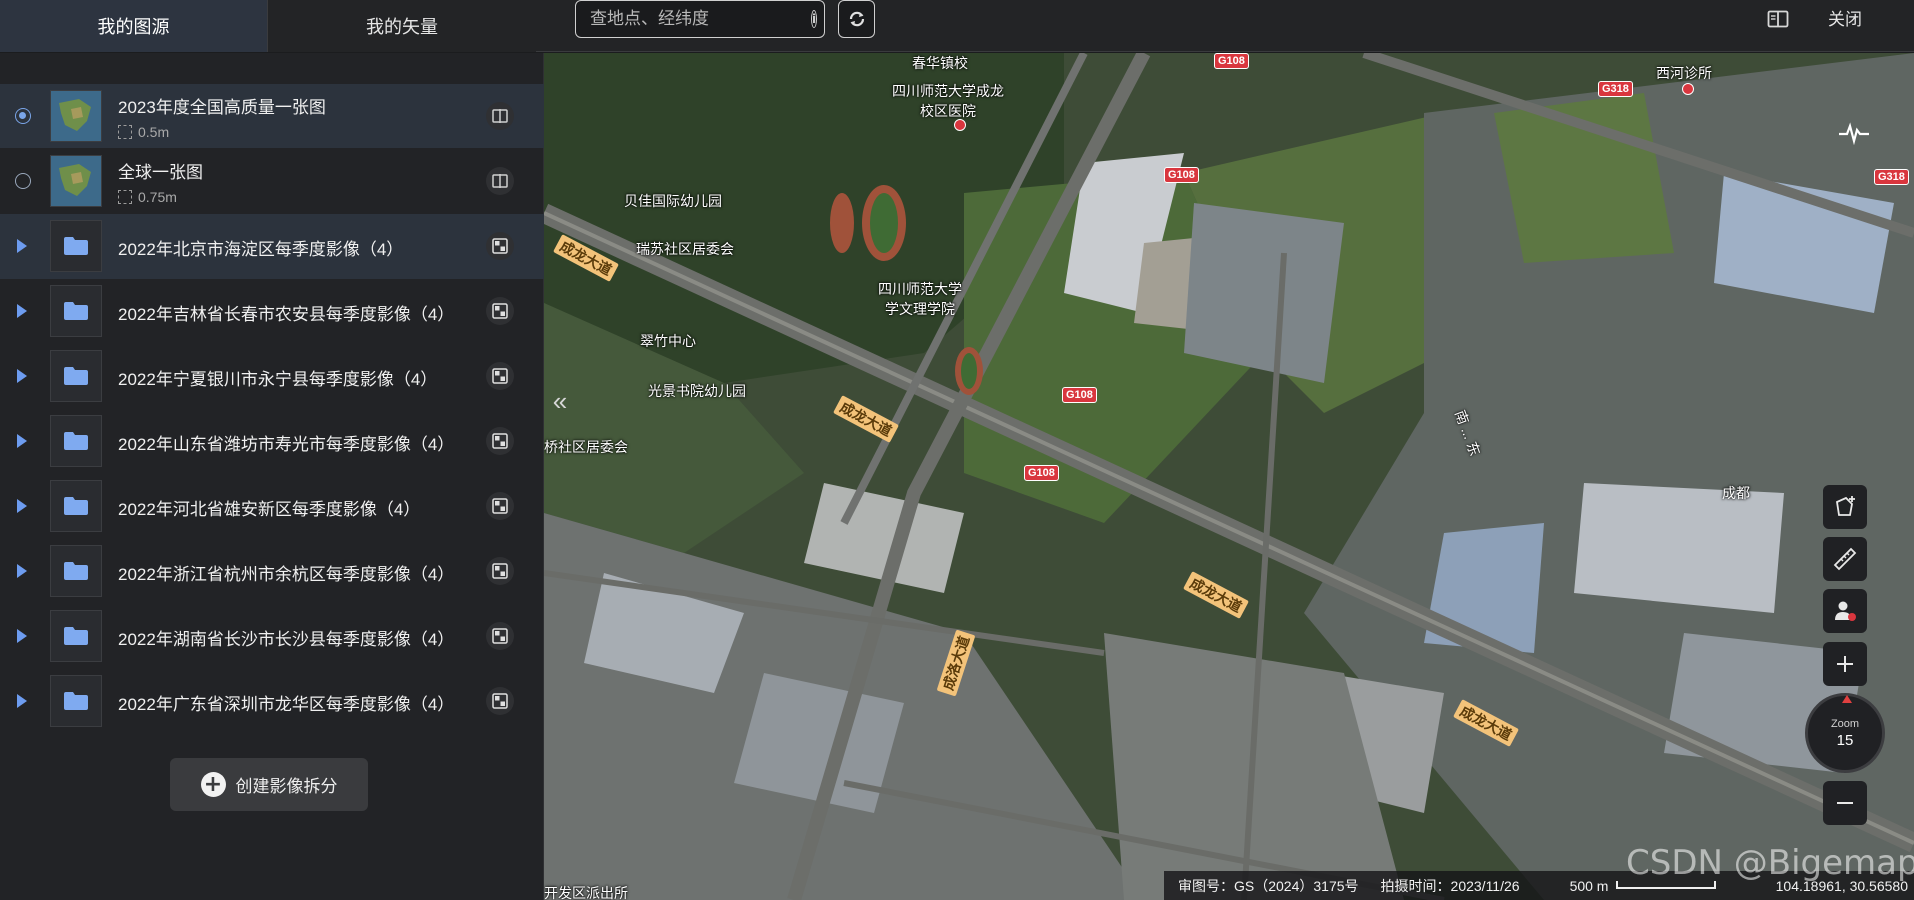 This screenshot has width=1914, height=900. I want to click on collapse-panel-icon: «, so click(560, 401).